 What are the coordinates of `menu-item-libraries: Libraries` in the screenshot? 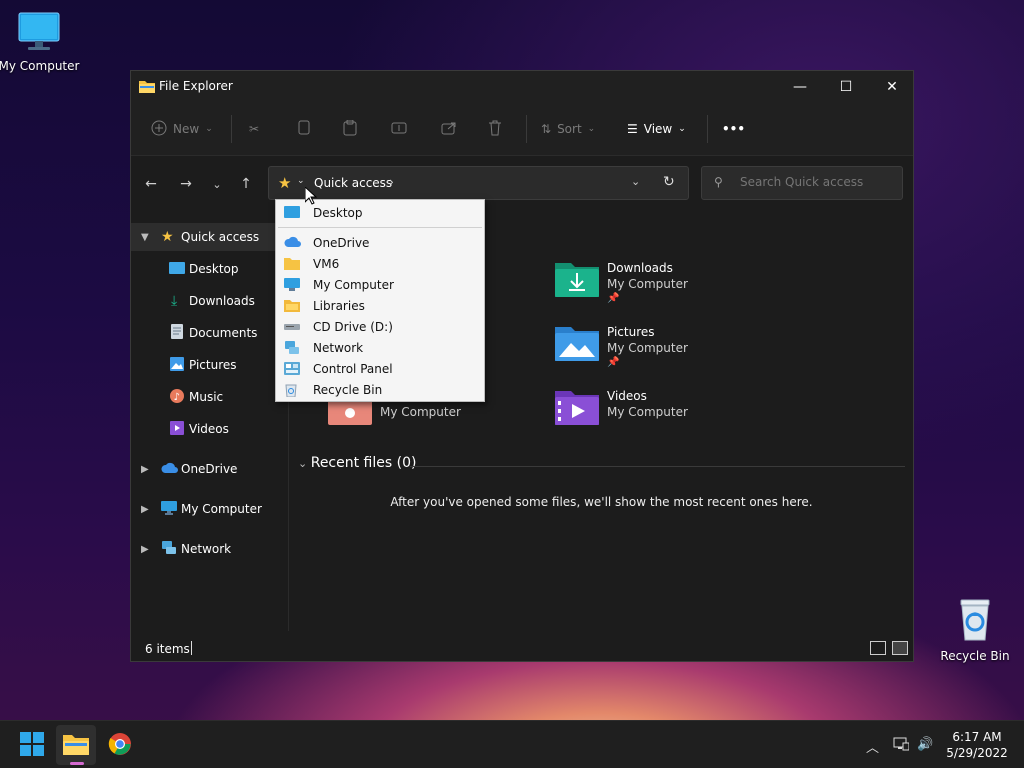 It's located at (380, 305).